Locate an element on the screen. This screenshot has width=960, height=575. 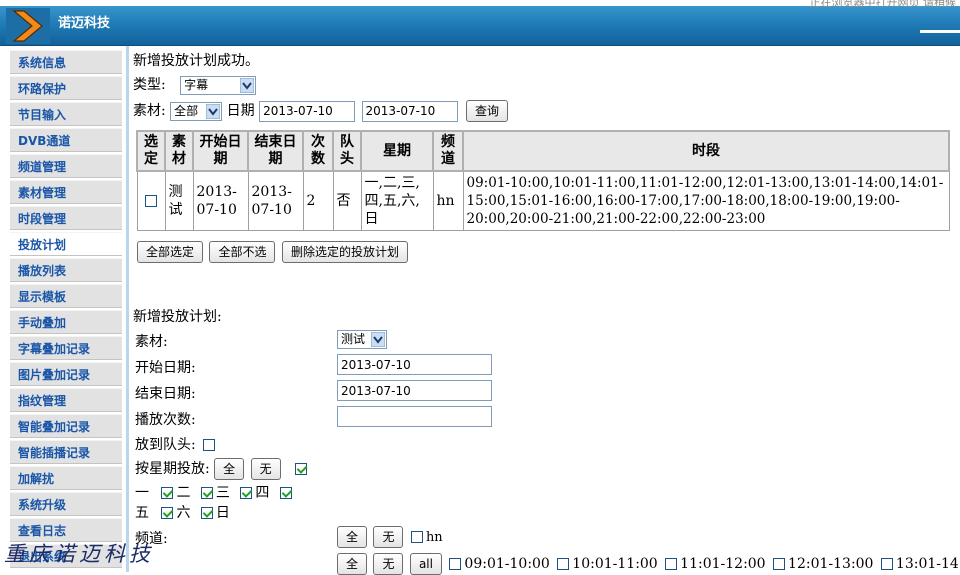
sidebar-item: 频道管理 is located at coordinates (66, 166).